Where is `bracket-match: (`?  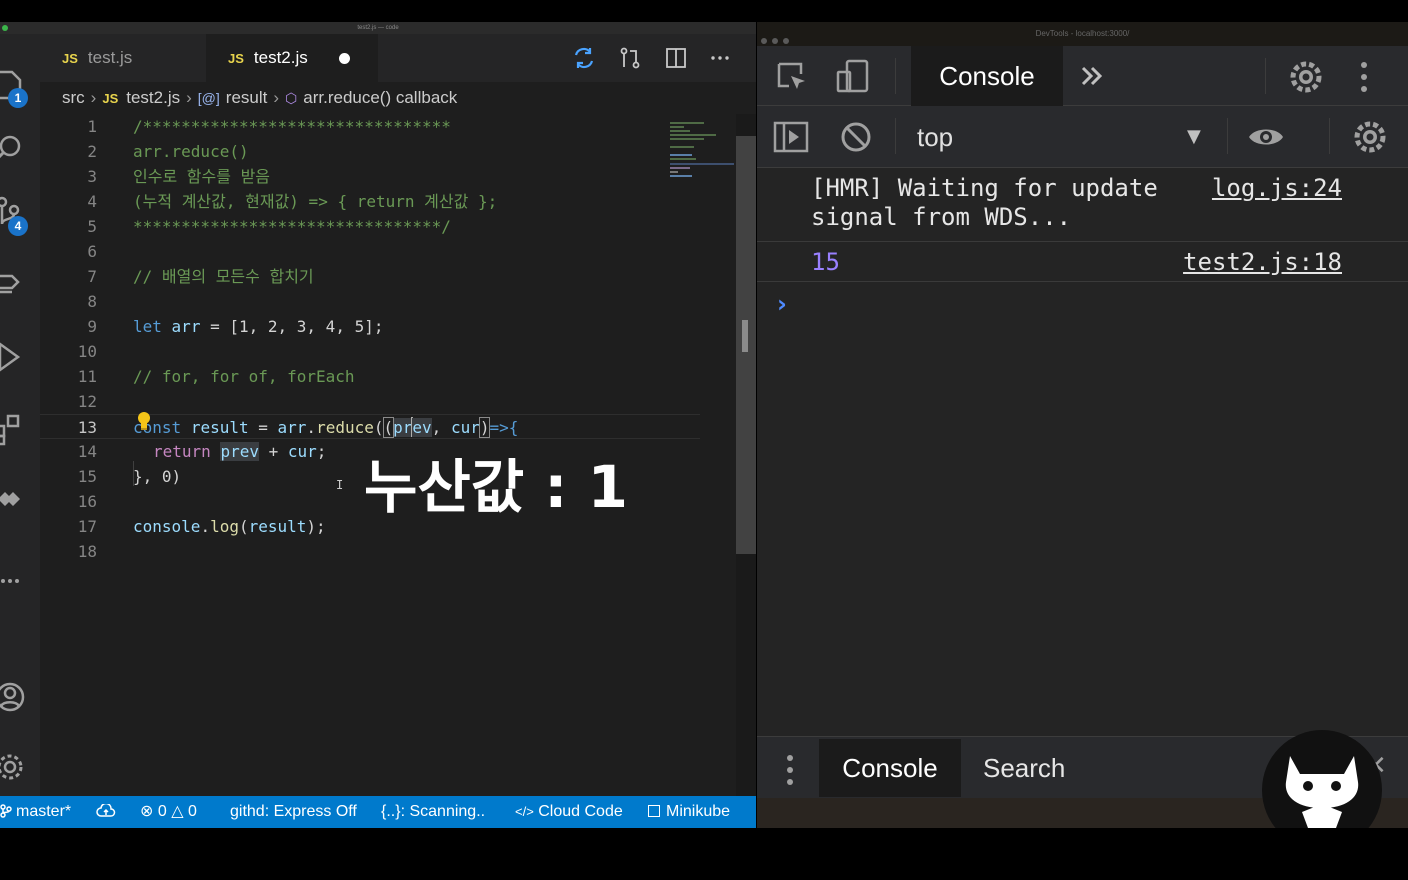
bracket-match: ( is located at coordinates (388, 427).